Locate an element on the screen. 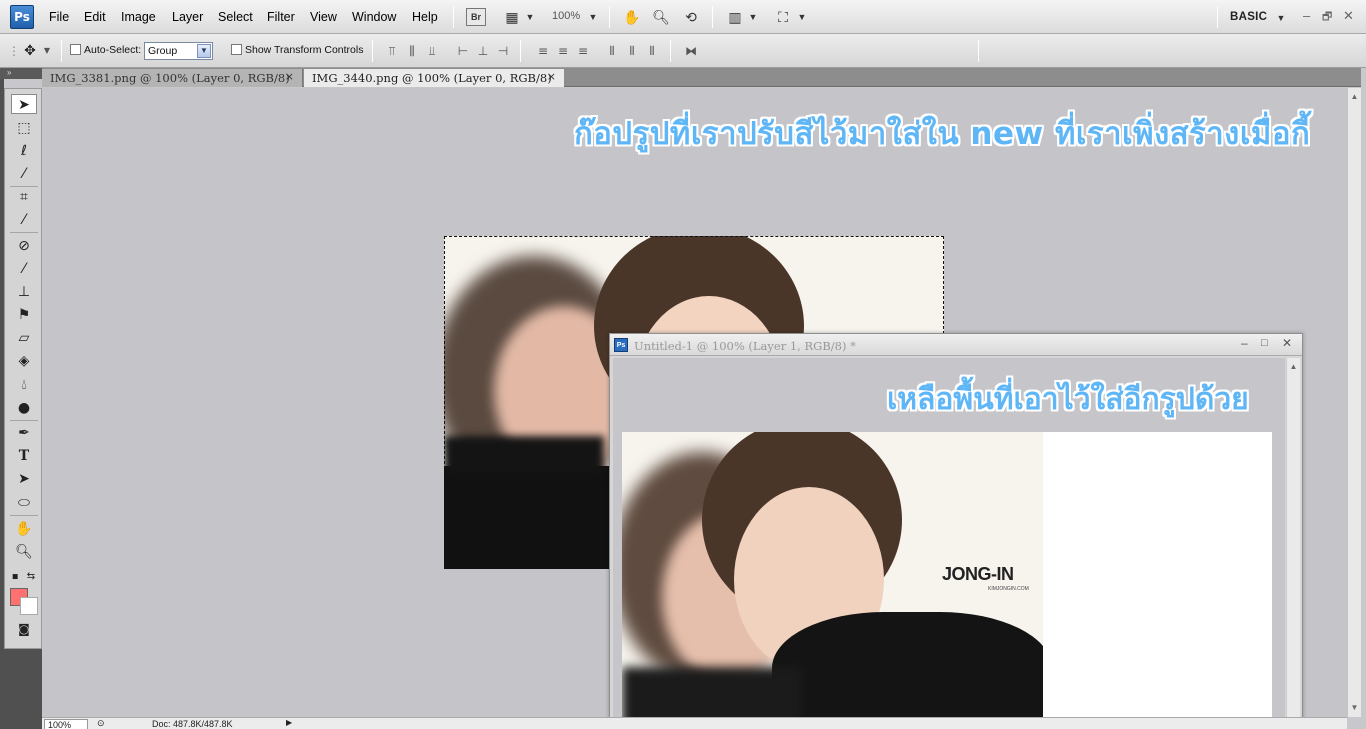 This screenshot has height=729, width=1366. auto-select-checkbox is located at coordinates (75, 49).